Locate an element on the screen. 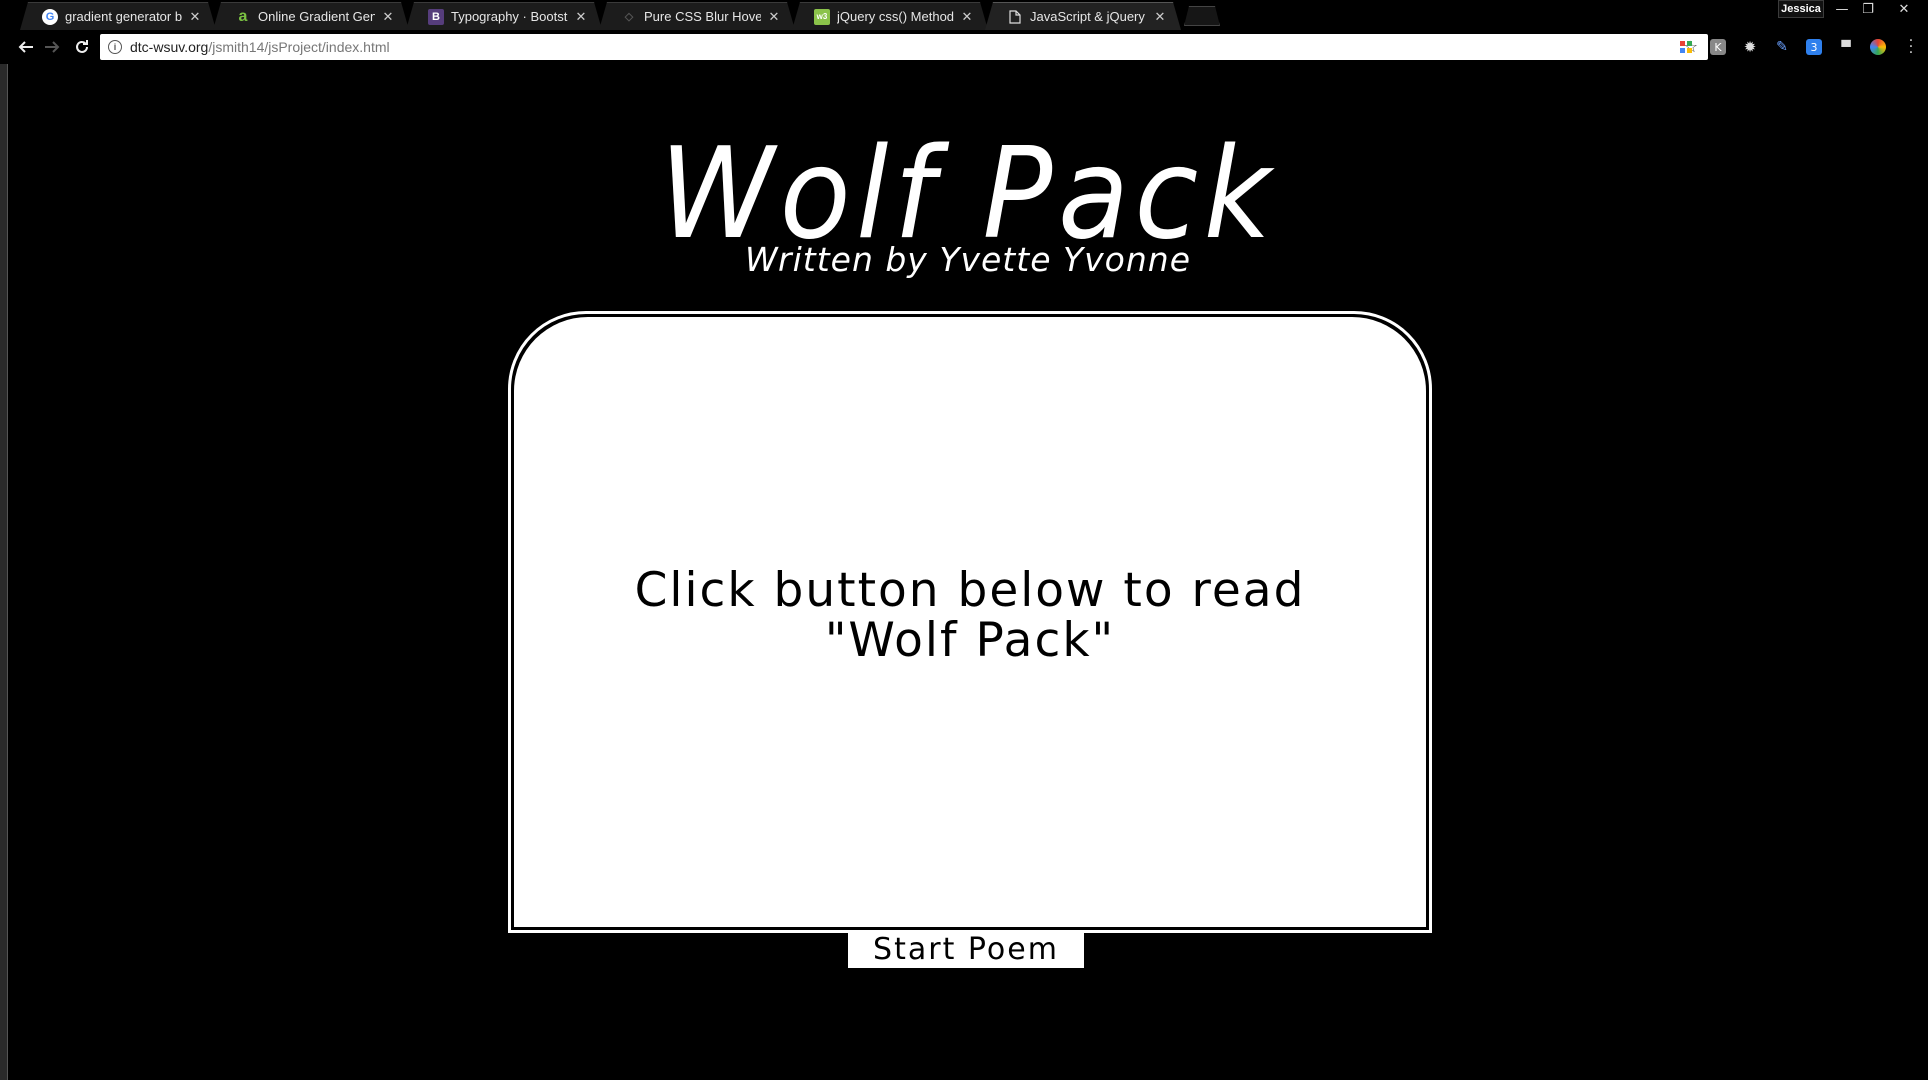  tab-title: Pure CSS Blur Hover Effe is located at coordinates (702, 16).